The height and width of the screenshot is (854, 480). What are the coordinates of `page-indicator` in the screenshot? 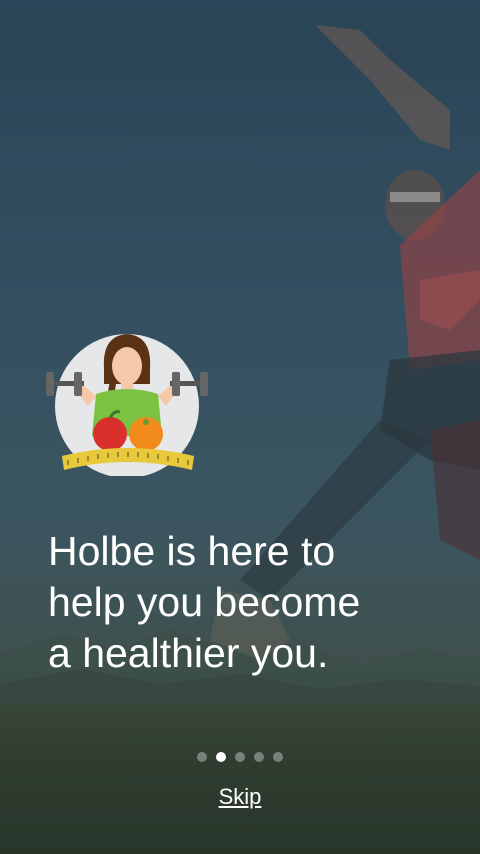 It's located at (240, 757).